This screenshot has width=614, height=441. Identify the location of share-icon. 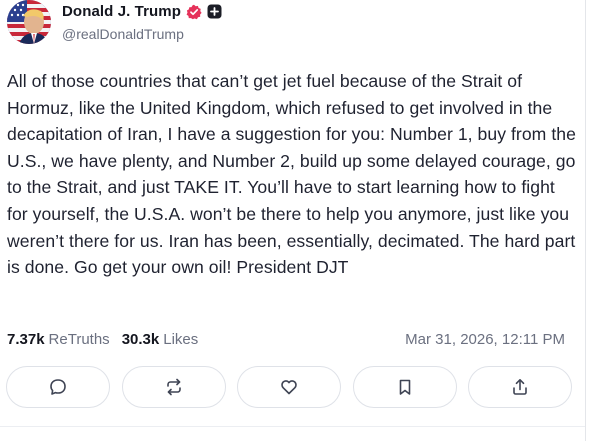
(520, 387).